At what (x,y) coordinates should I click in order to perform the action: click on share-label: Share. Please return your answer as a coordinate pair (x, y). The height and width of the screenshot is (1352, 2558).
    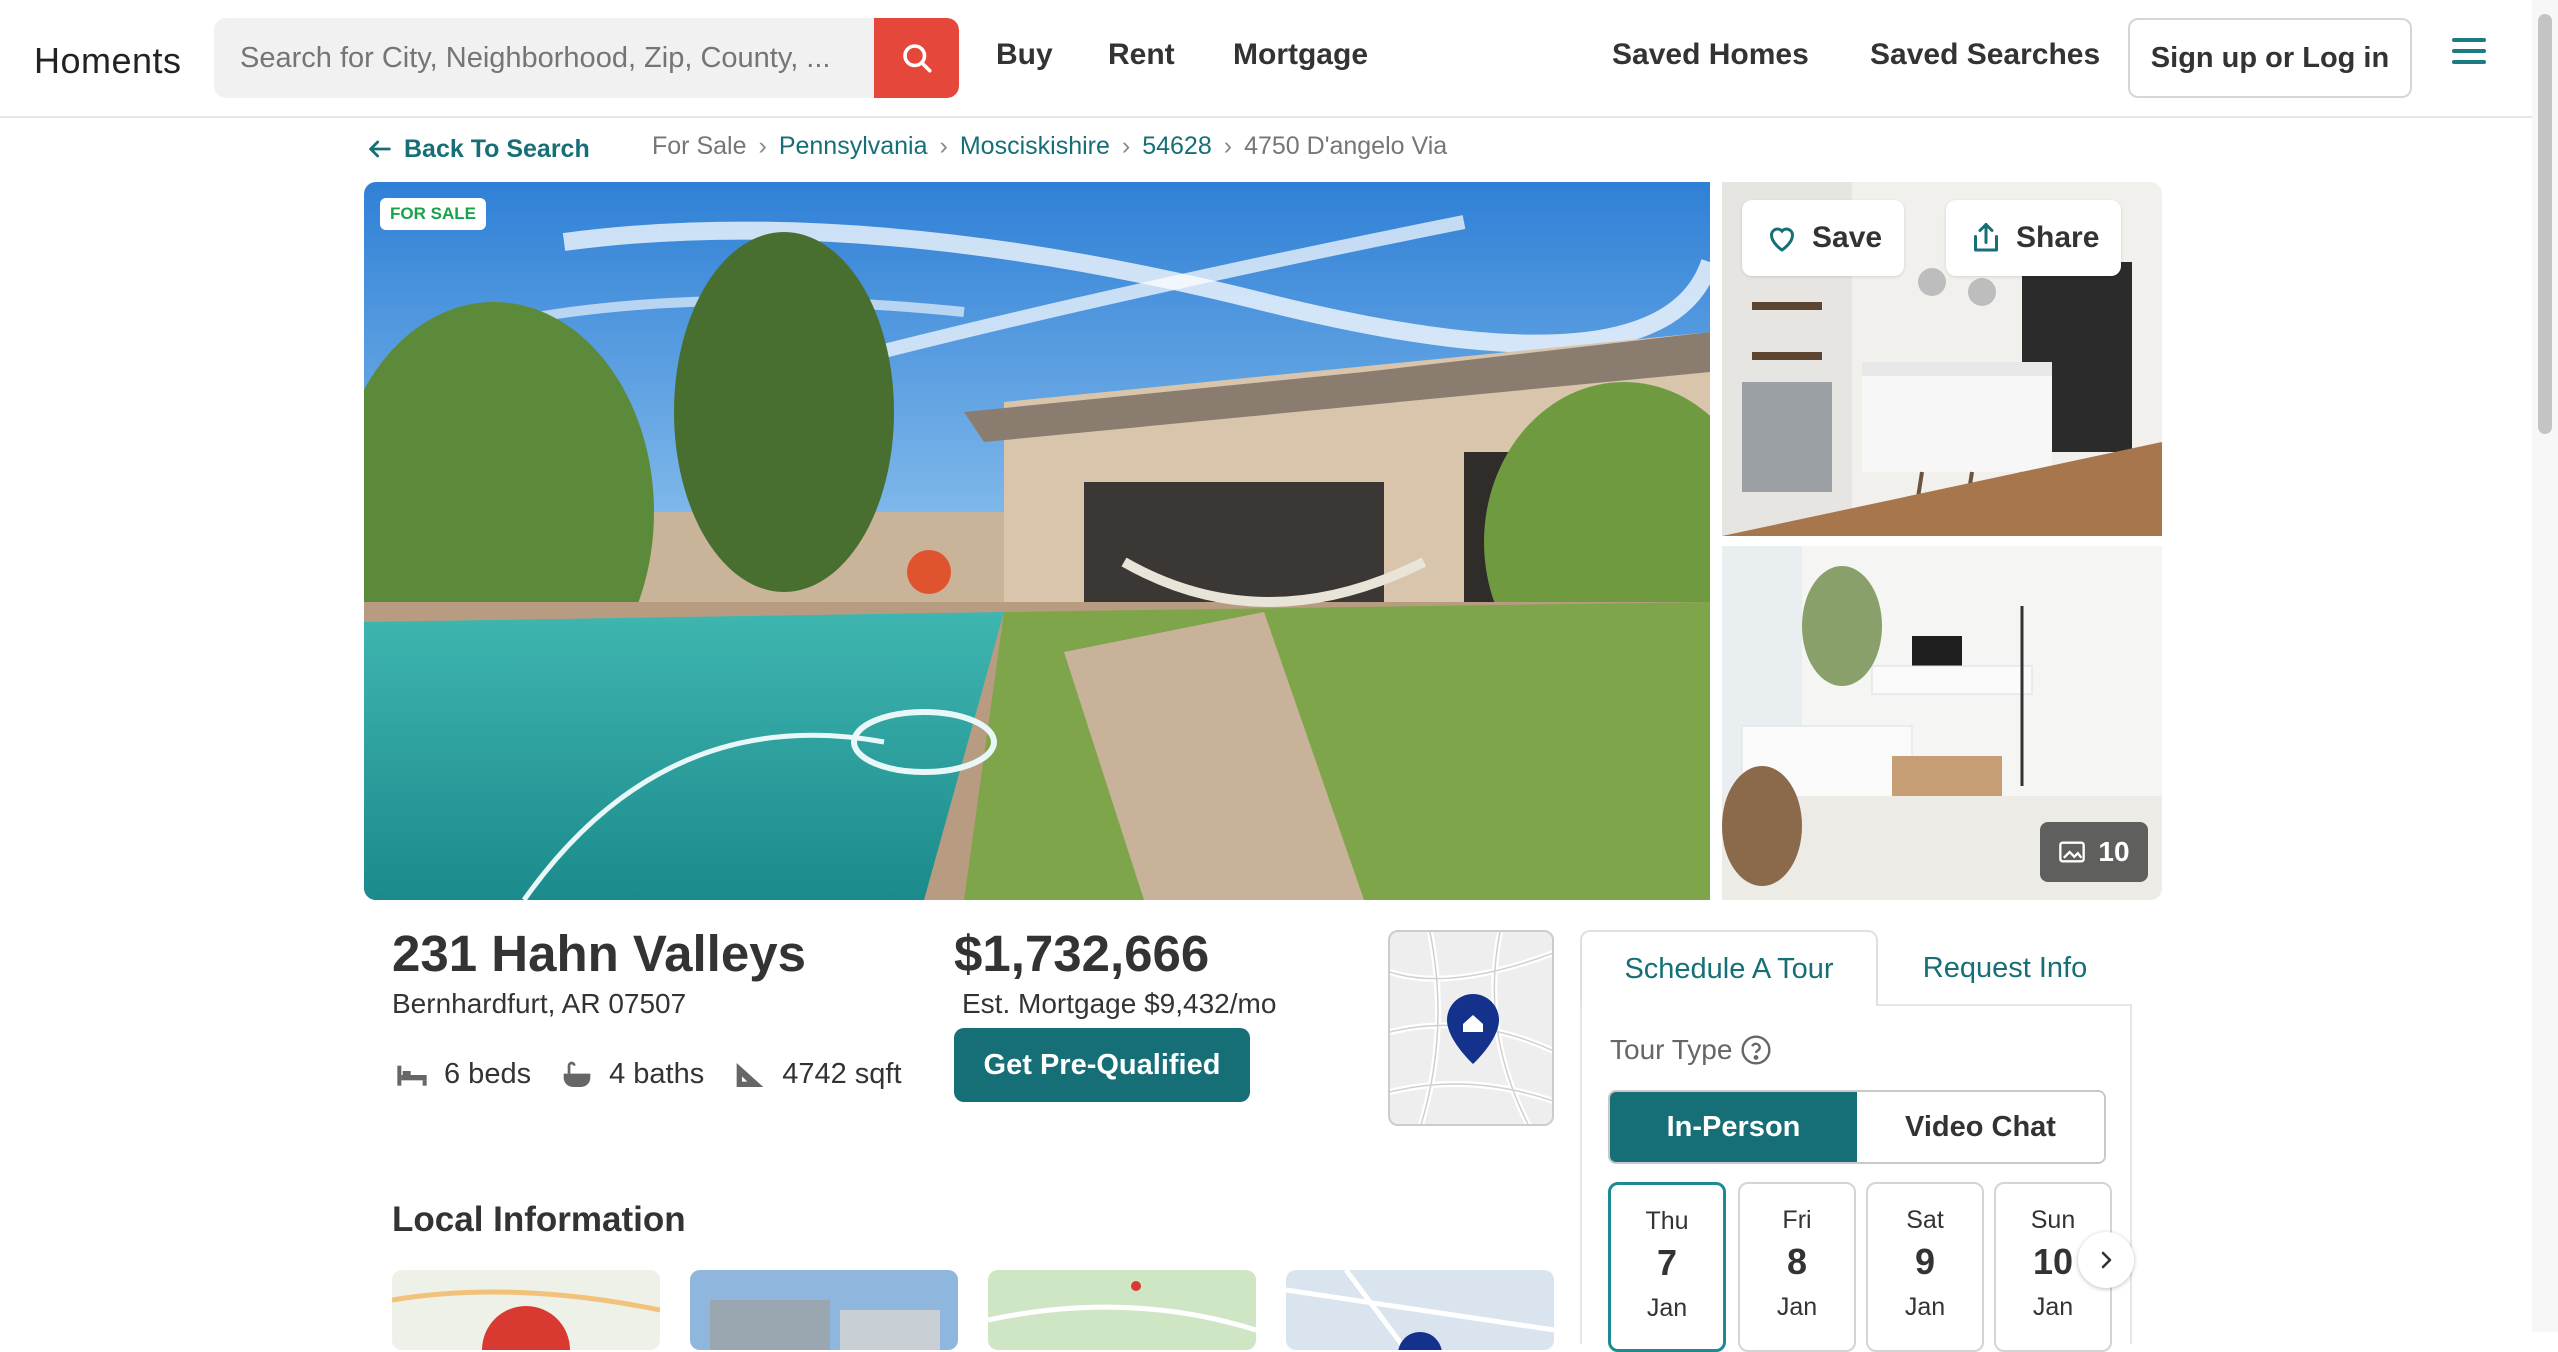
    Looking at the image, I should click on (2058, 237).